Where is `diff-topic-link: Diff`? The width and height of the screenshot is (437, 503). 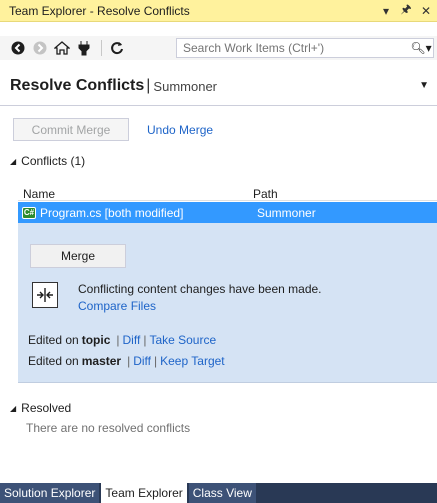 diff-topic-link: Diff is located at coordinates (132, 340).